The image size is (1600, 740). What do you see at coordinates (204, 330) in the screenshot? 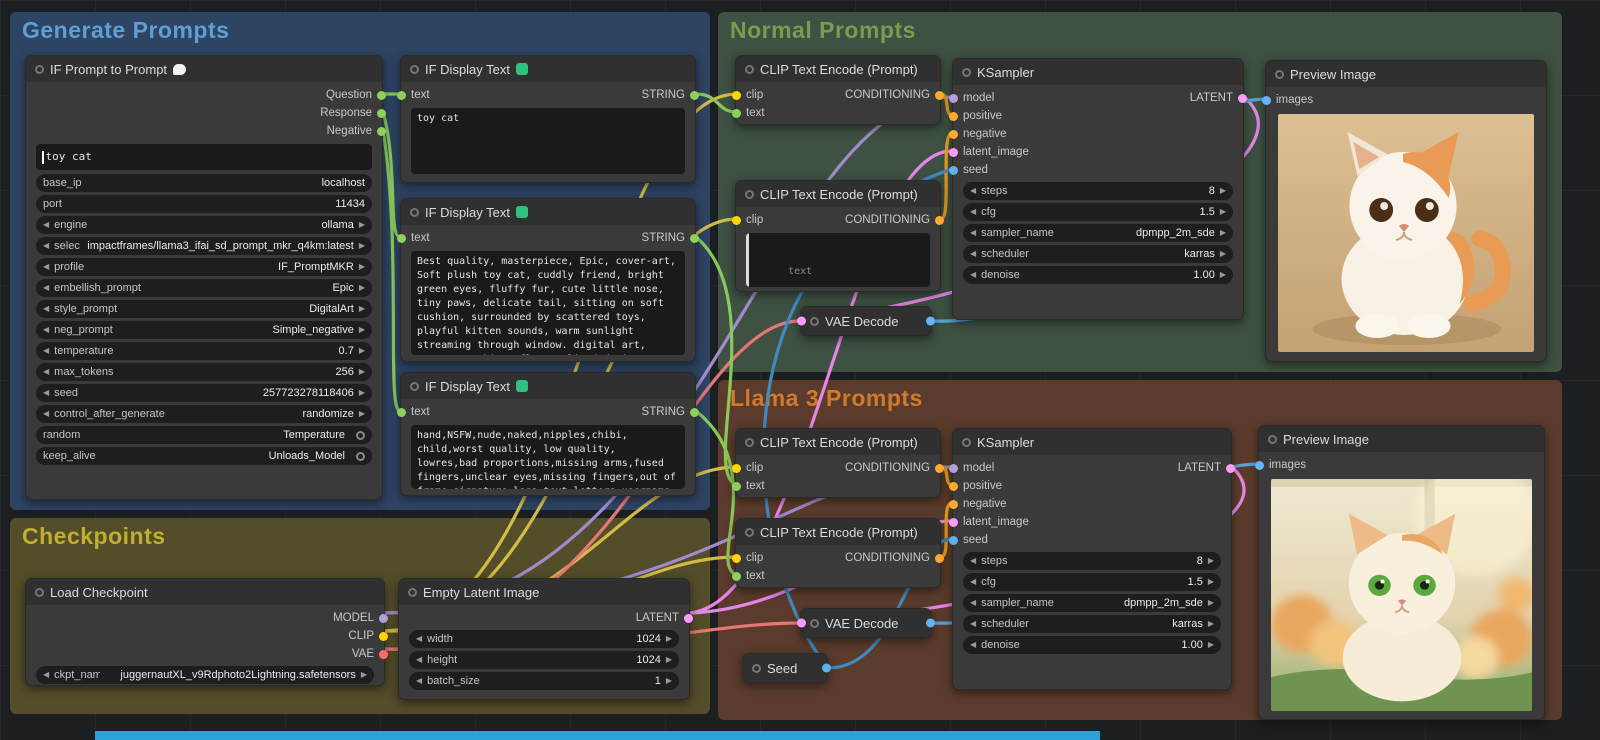
I see `widget-neg-prompt: ◀ neg_prompt Simple_negative ▶` at bounding box center [204, 330].